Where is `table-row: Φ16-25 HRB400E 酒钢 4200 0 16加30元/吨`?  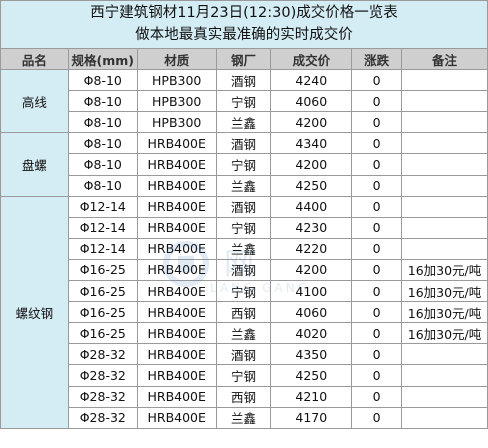 table-row: Φ16-25 HRB400E 酒钢 4200 0 16加30元/吨 is located at coordinates (244, 270).